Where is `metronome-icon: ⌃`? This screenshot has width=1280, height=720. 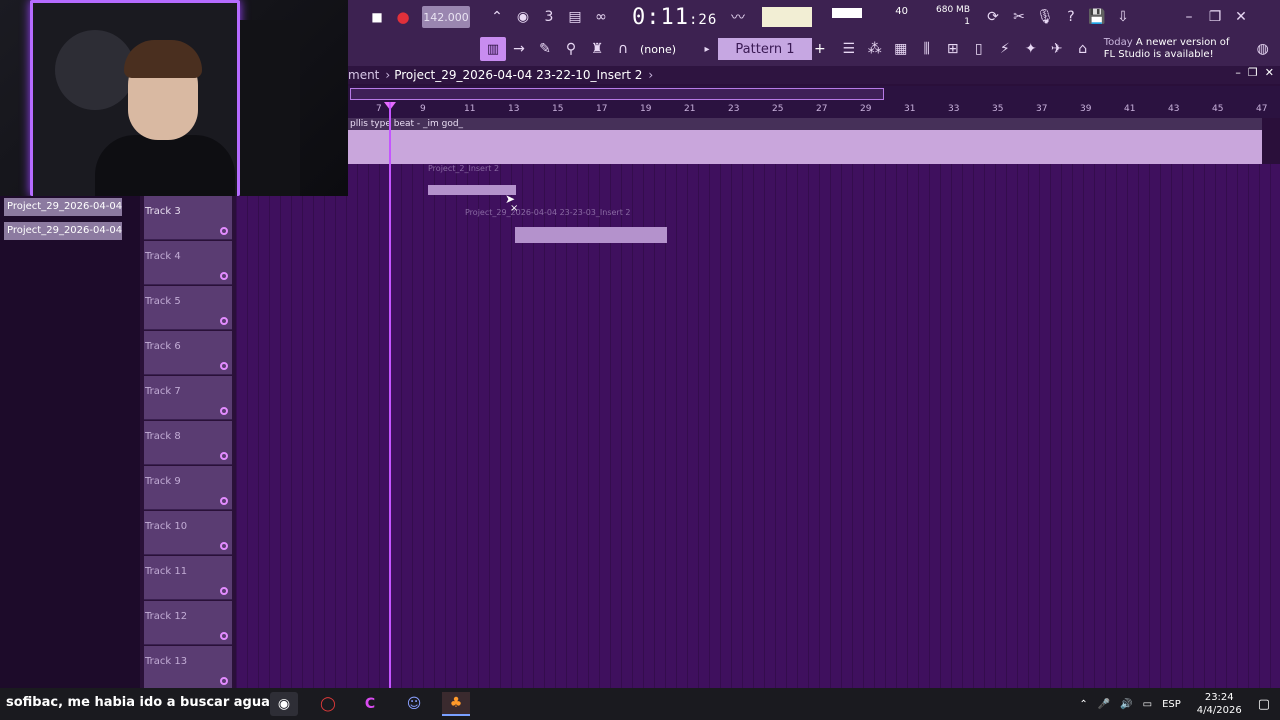
metronome-icon: ⌃ is located at coordinates (497, 17).